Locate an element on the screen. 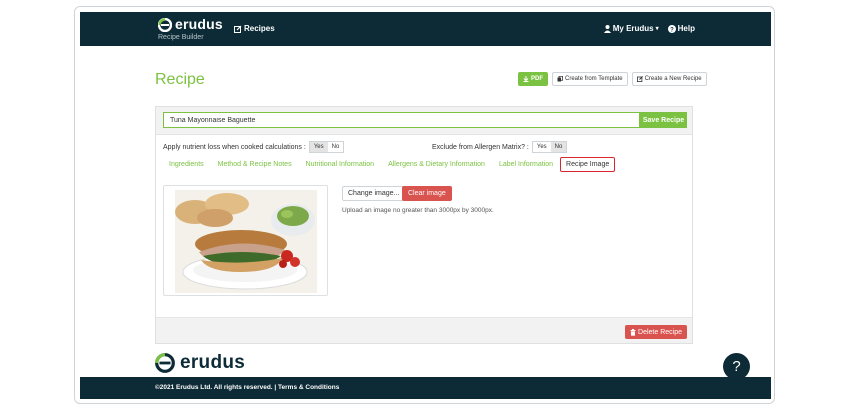 The image size is (850, 408). save-recipe-button: Save Recipe is located at coordinates (663, 120).